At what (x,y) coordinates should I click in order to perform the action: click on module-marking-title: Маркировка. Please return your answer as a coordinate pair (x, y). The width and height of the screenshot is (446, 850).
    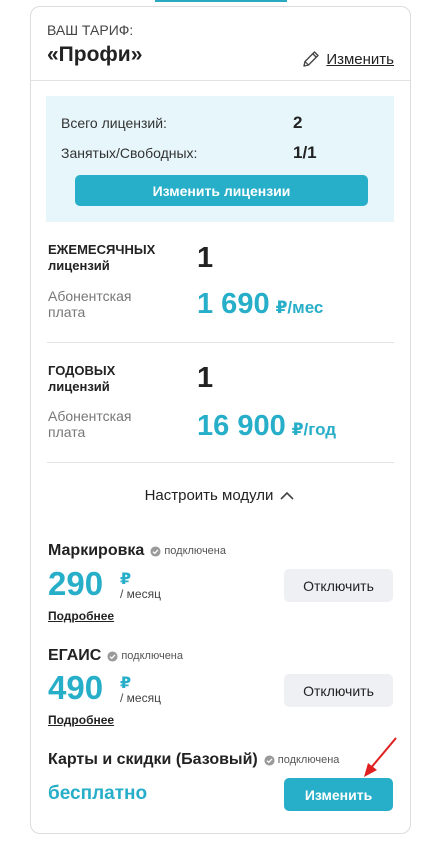
    Looking at the image, I should click on (96, 550).